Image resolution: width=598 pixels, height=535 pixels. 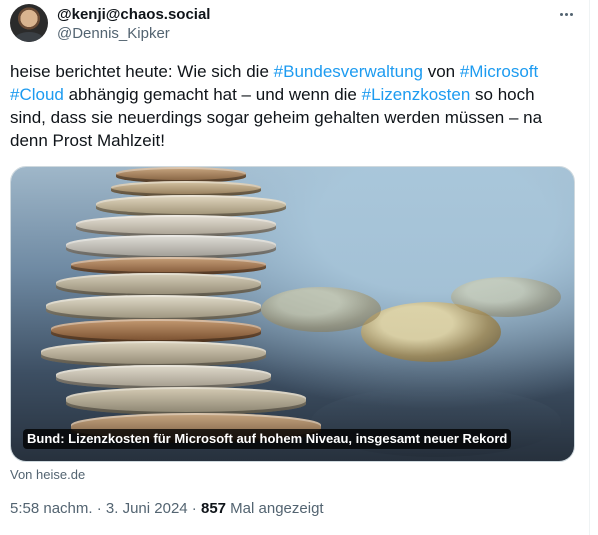 I want to click on author-handle: @Dennis_Kipker, so click(x=113, y=33).